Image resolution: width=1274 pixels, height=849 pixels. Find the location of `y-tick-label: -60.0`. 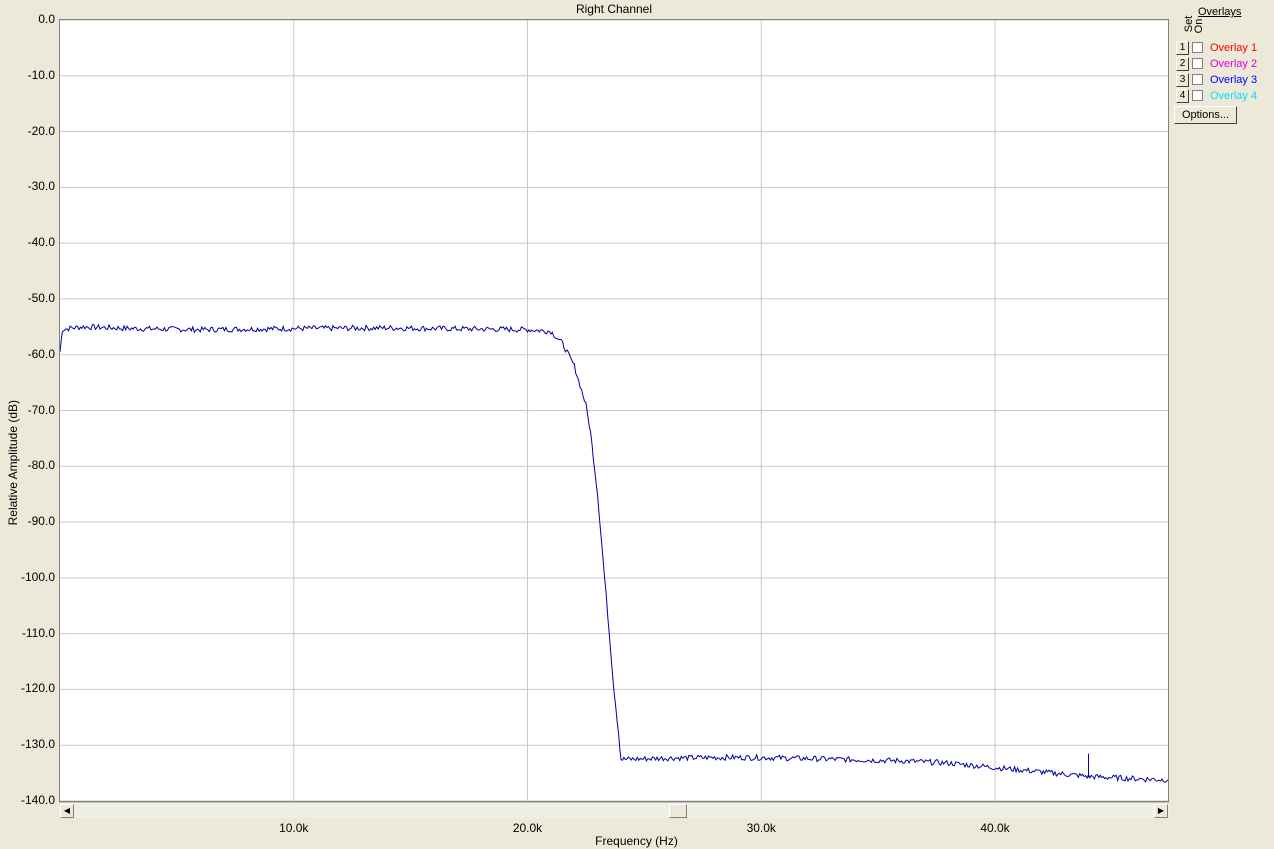

y-tick-label: -60.0 is located at coordinates (41, 353).